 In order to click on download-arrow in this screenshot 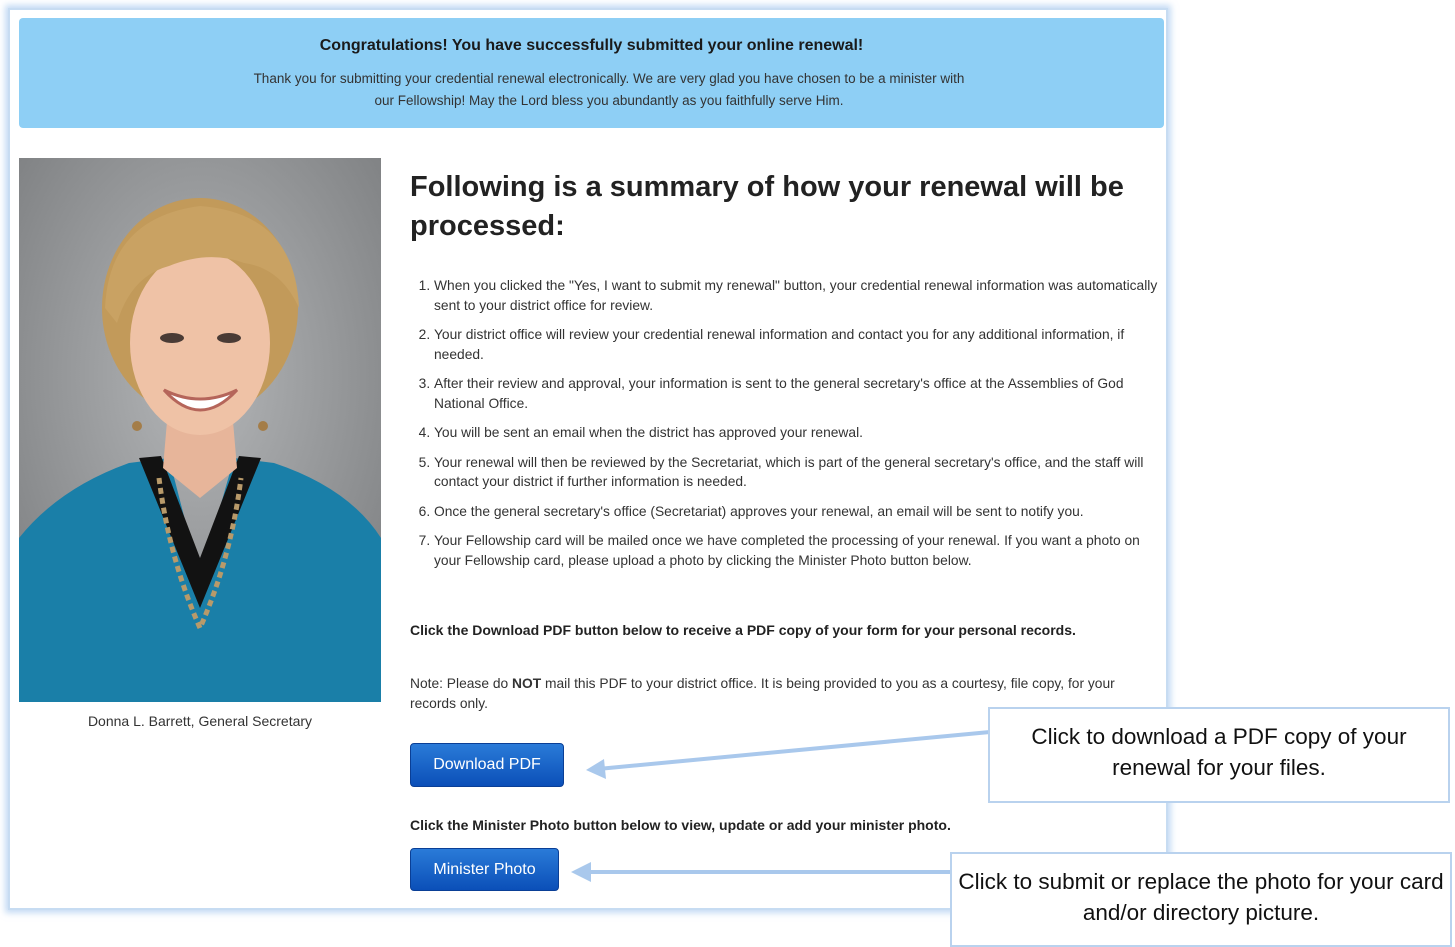, I will do `click(788, 754)`.